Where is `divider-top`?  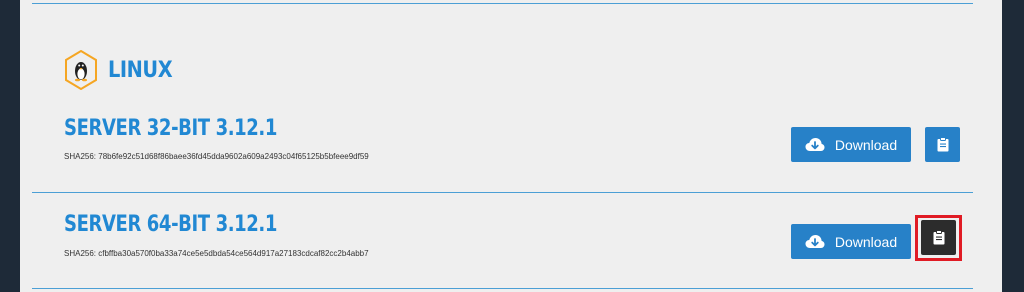
divider-top is located at coordinates (502, 3).